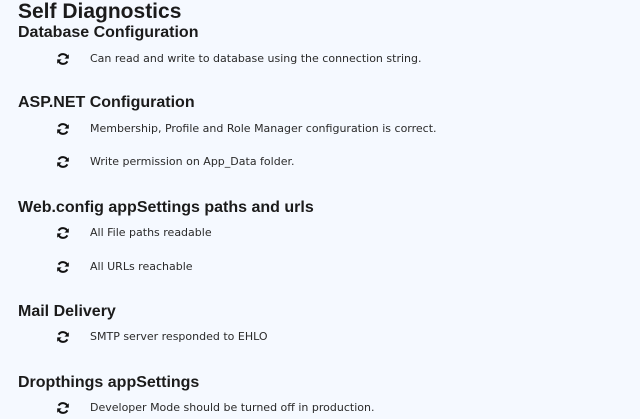  I want to click on check-text: SMTP server responded to EHLO, so click(179, 336).